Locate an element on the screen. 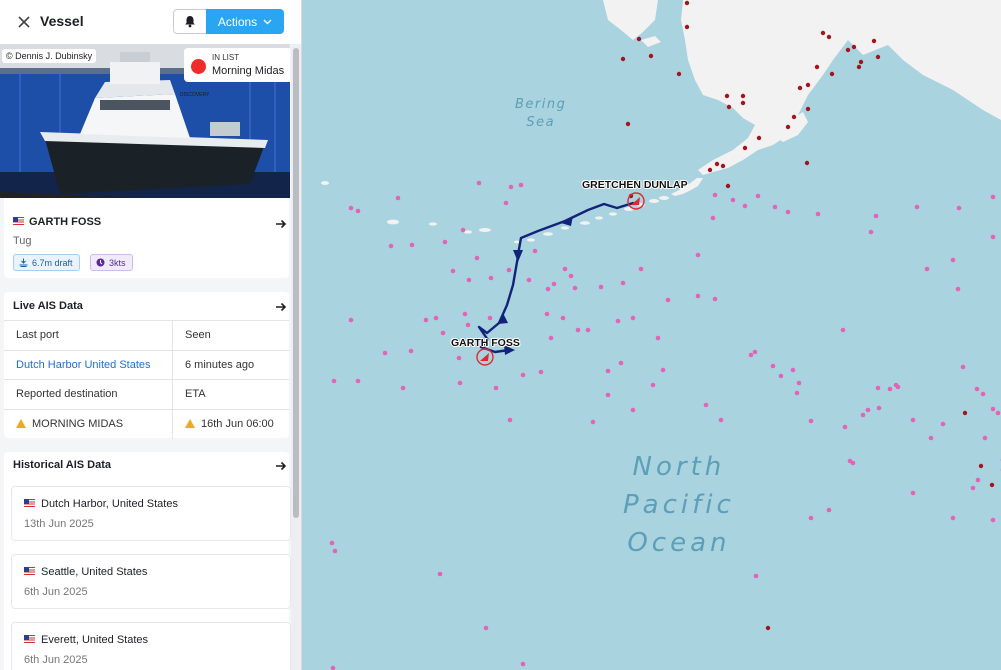  vessel-label-secondary: GRETCHEN DUNLAP is located at coordinates (635, 185).